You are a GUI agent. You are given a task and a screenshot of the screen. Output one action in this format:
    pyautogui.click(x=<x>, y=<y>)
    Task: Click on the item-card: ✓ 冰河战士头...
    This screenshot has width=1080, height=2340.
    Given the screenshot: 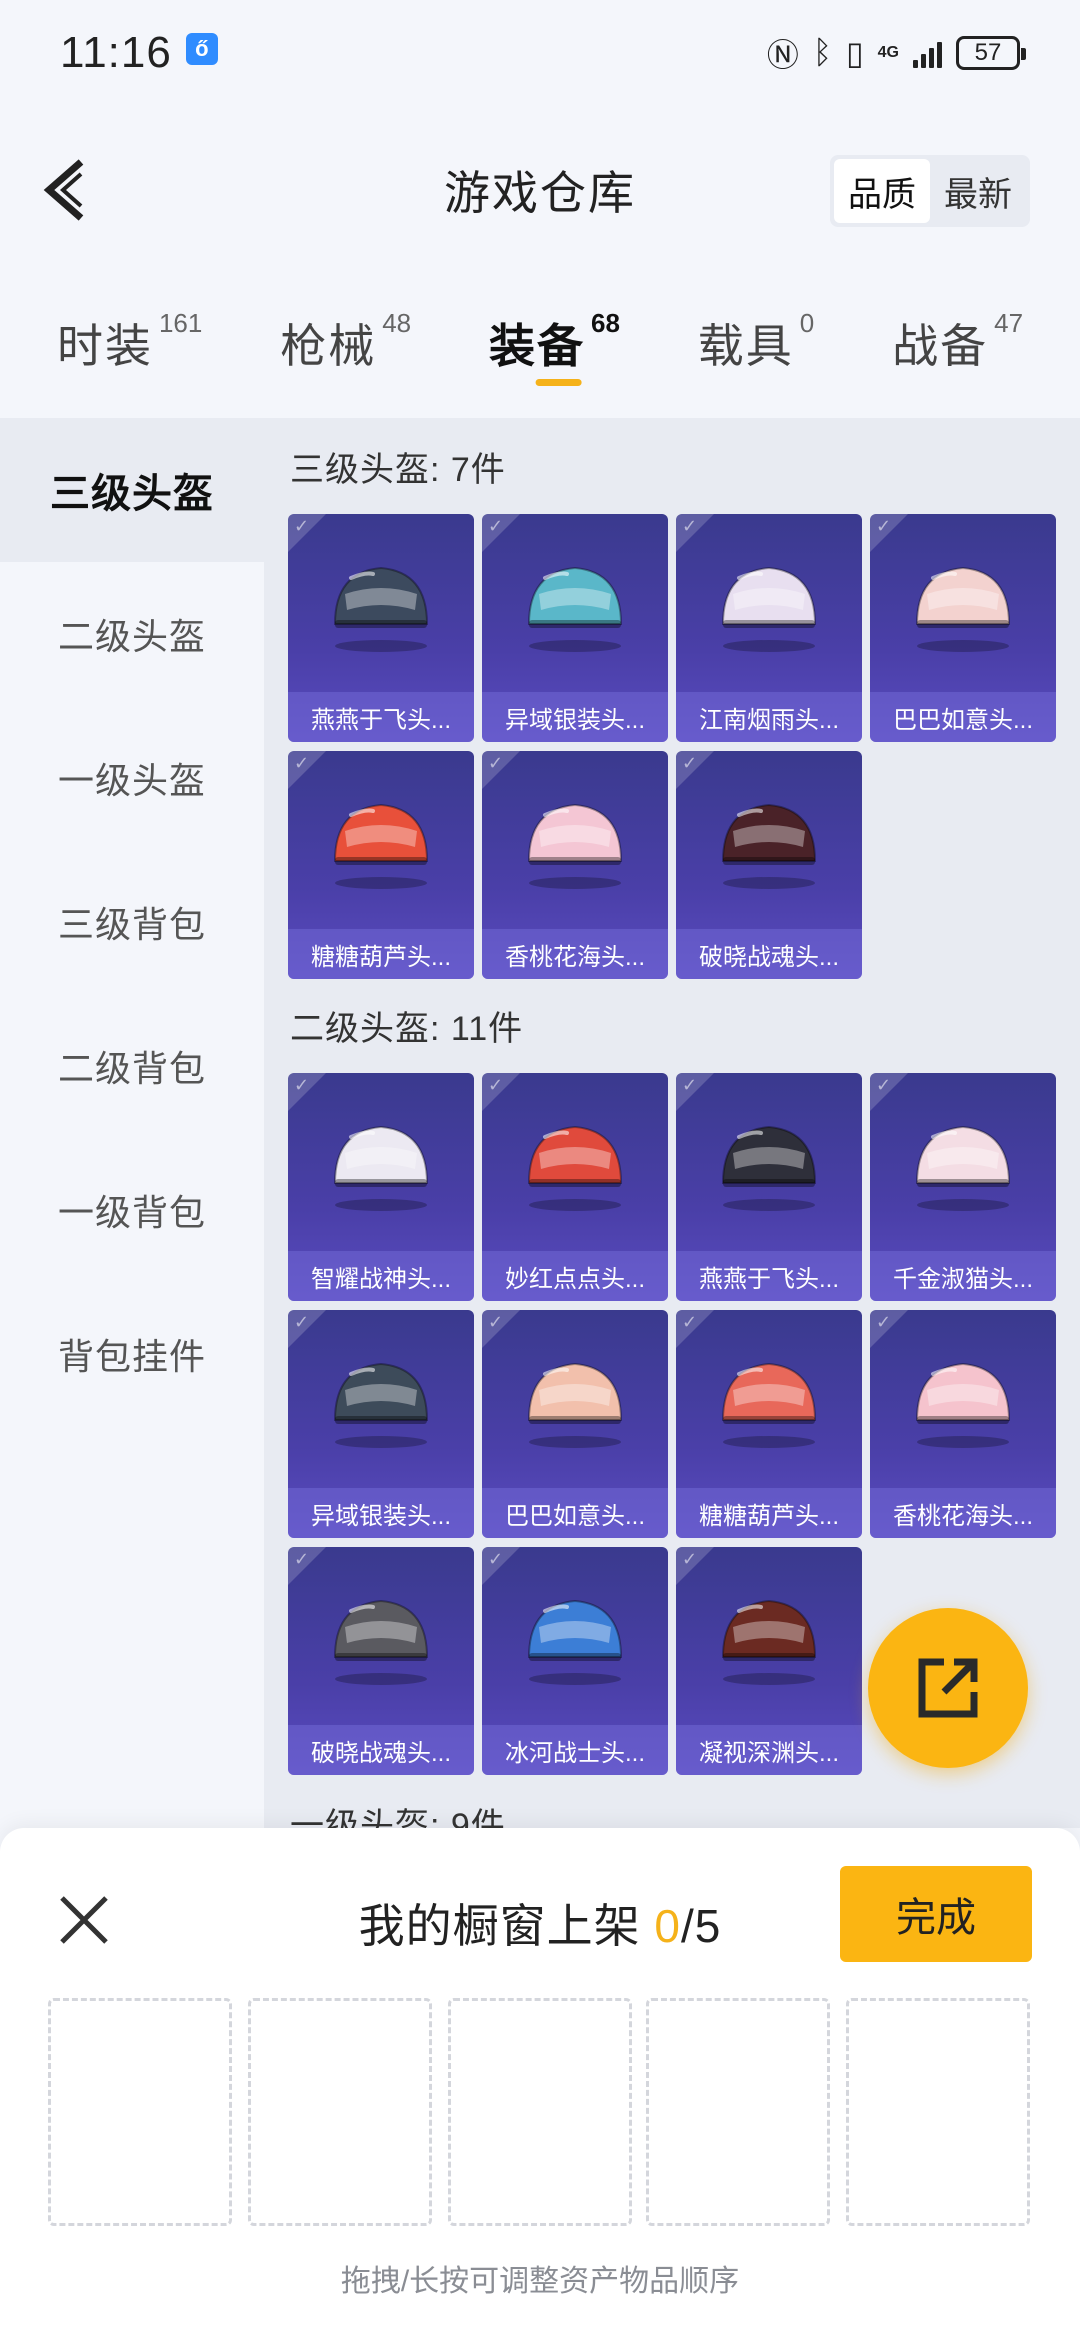 What is the action you would take?
    pyautogui.click(x=575, y=1661)
    